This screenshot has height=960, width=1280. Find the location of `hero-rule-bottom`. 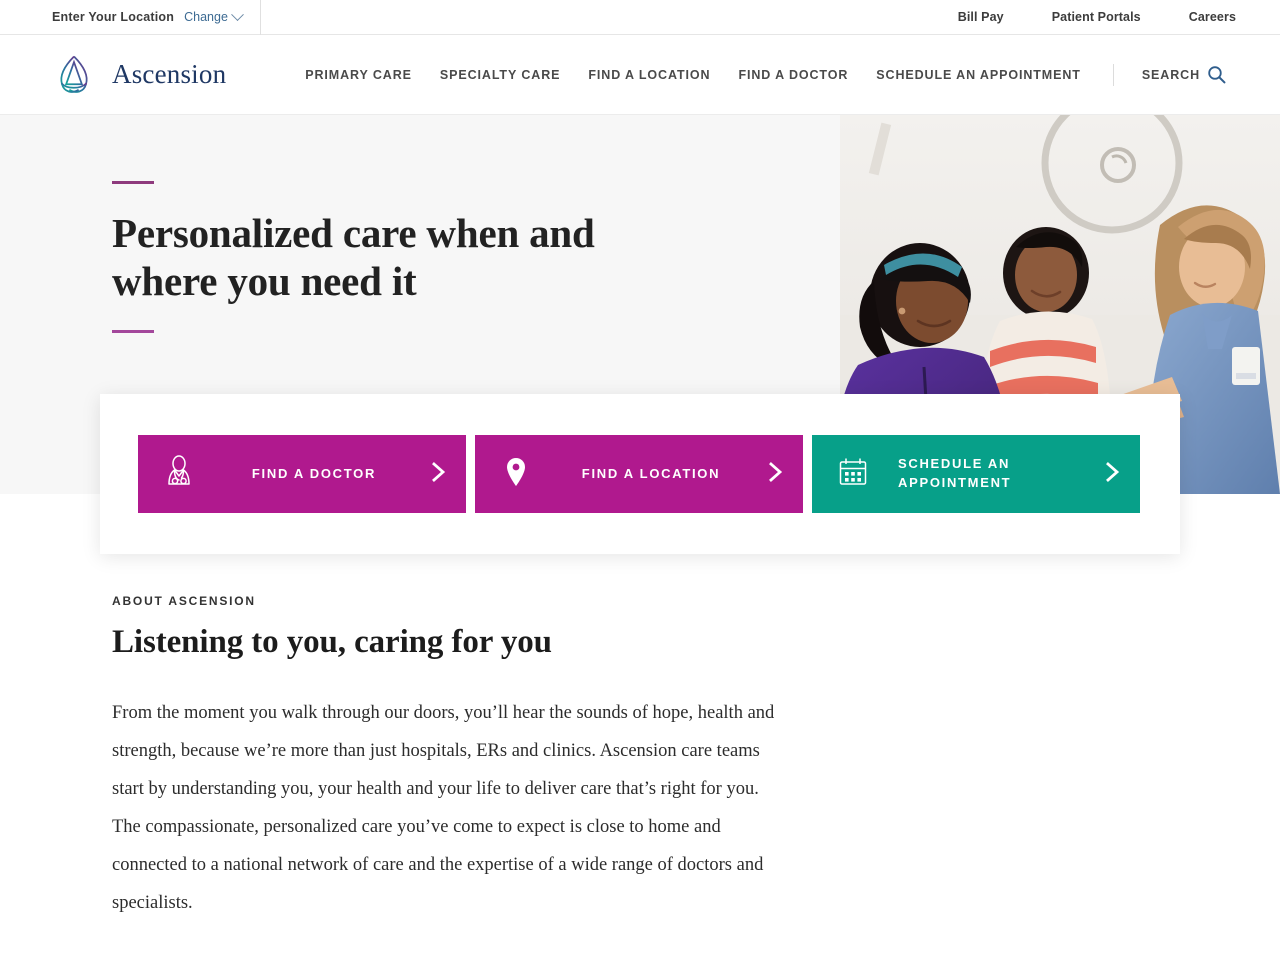

hero-rule-bottom is located at coordinates (133, 331).